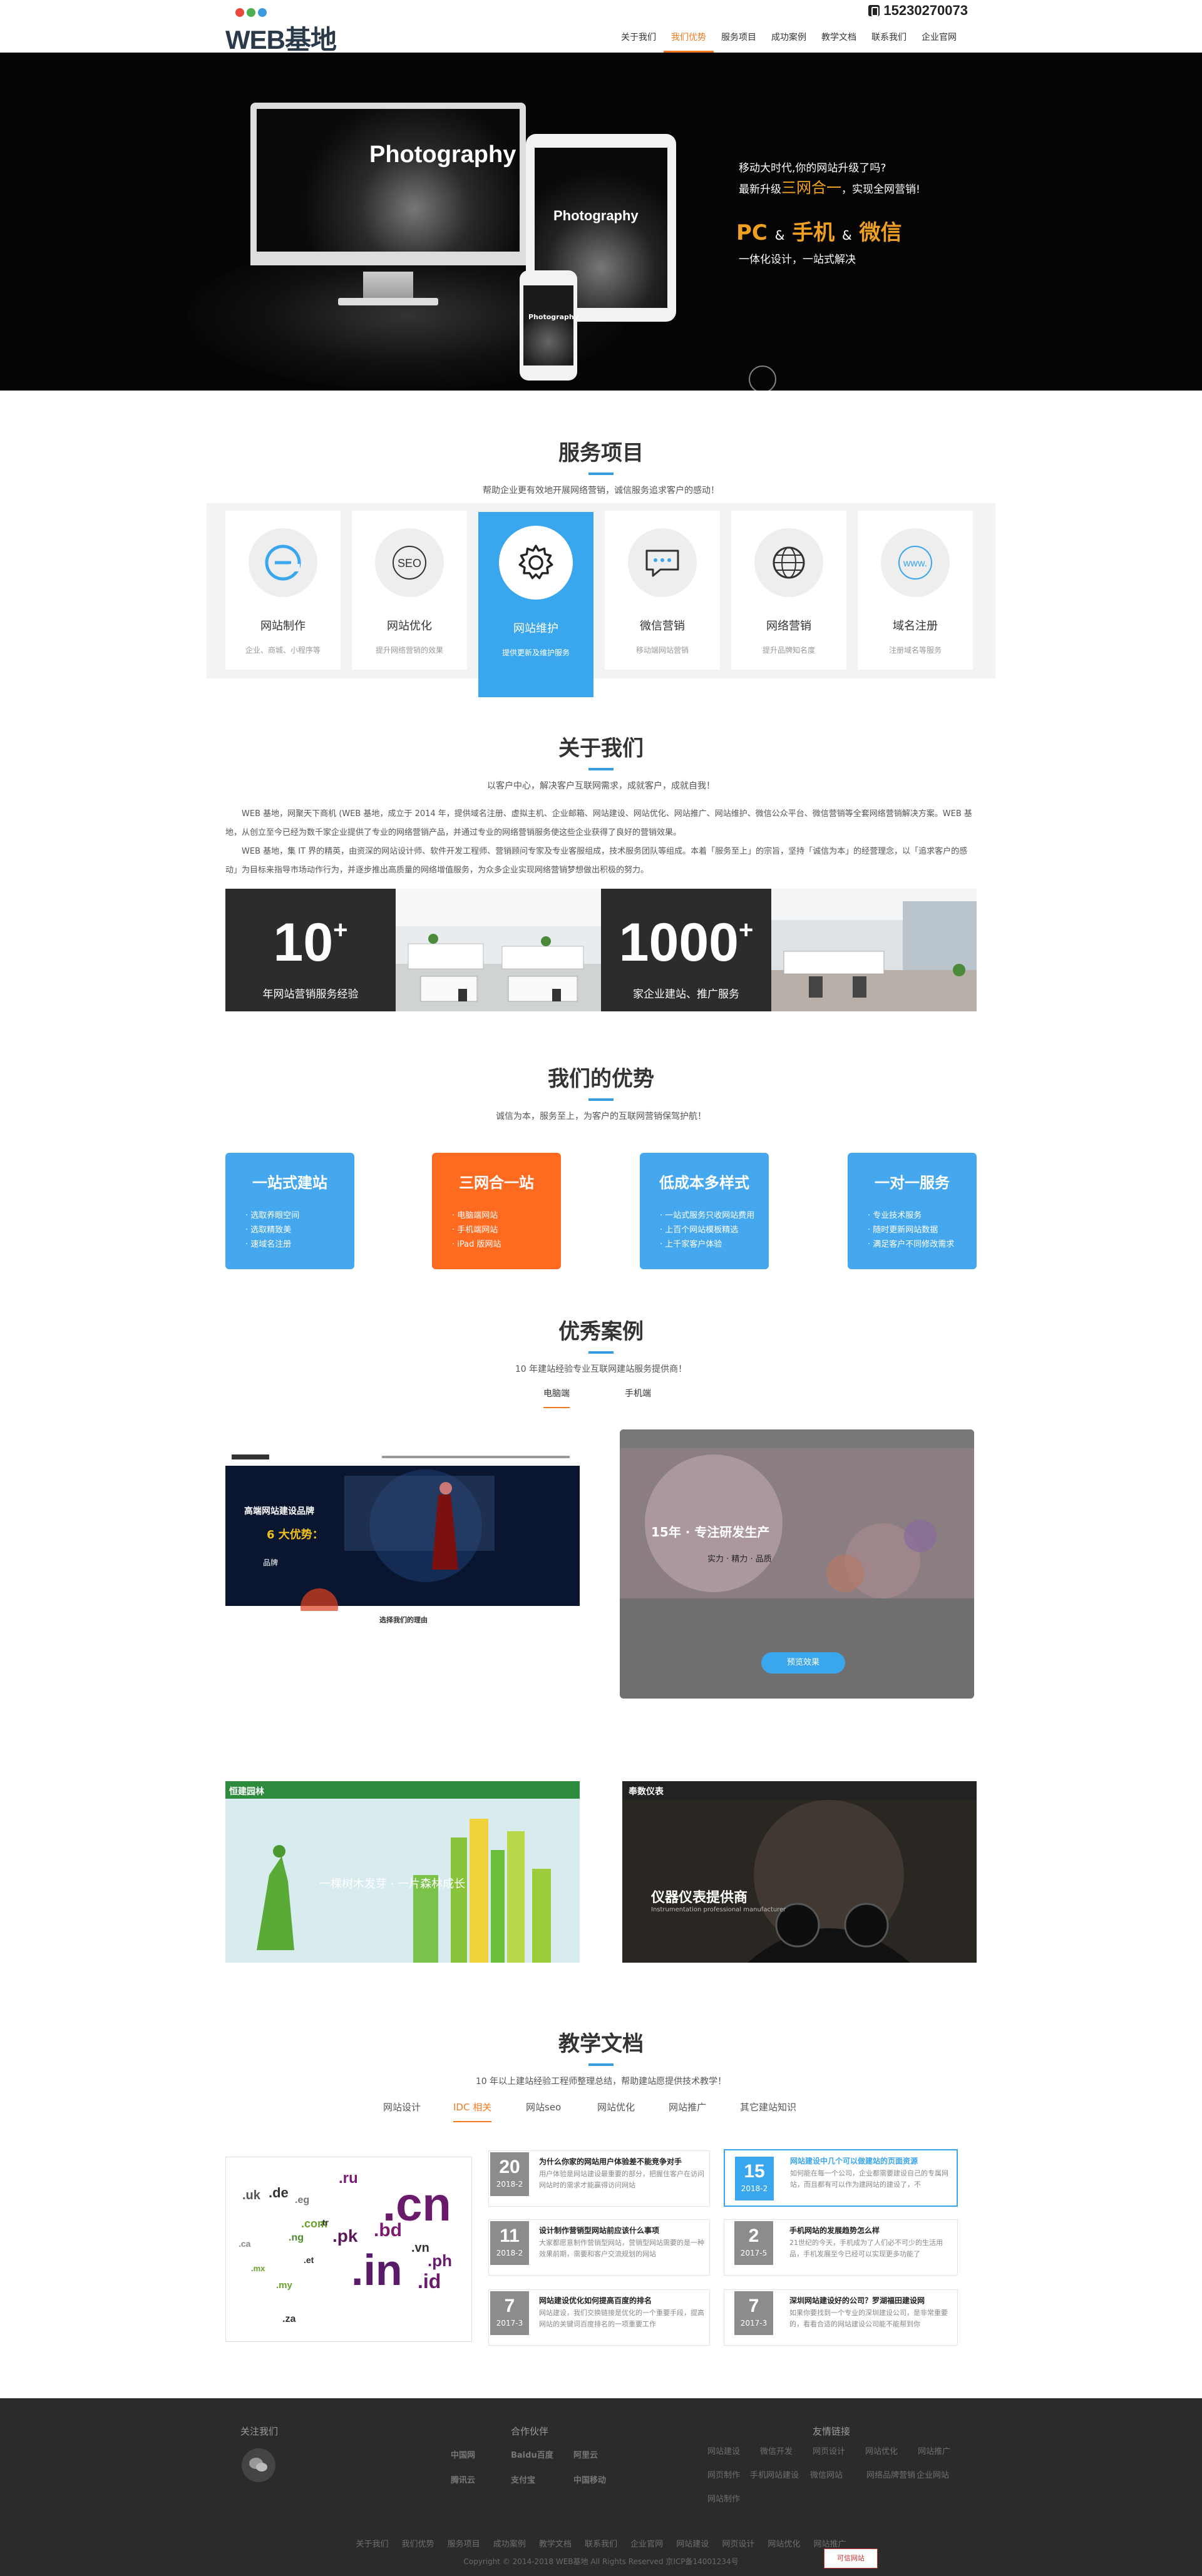  What do you see at coordinates (687, 2106) in the screenshot?
I see `tab-promotion: 网站推广` at bounding box center [687, 2106].